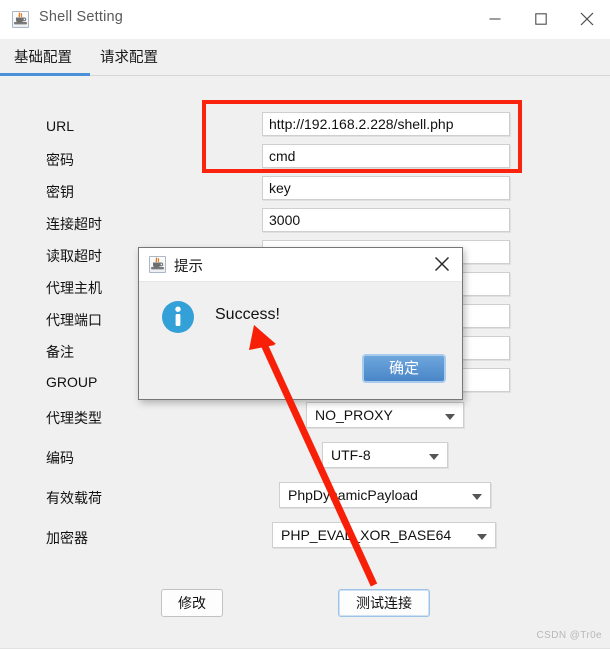 The width and height of the screenshot is (610, 649). Describe the element at coordinates (74, 288) in the screenshot. I see `label-proxy-host: 代理主机` at that location.